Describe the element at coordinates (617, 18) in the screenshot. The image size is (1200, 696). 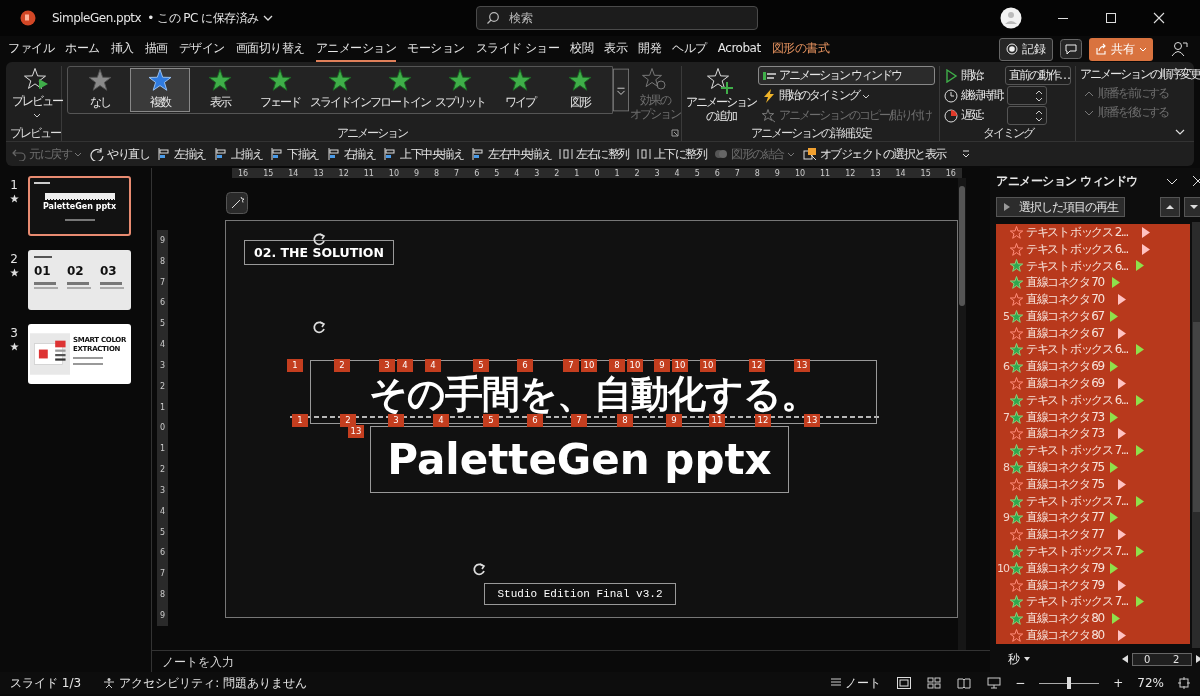
I see `search-field: 検索` at that location.